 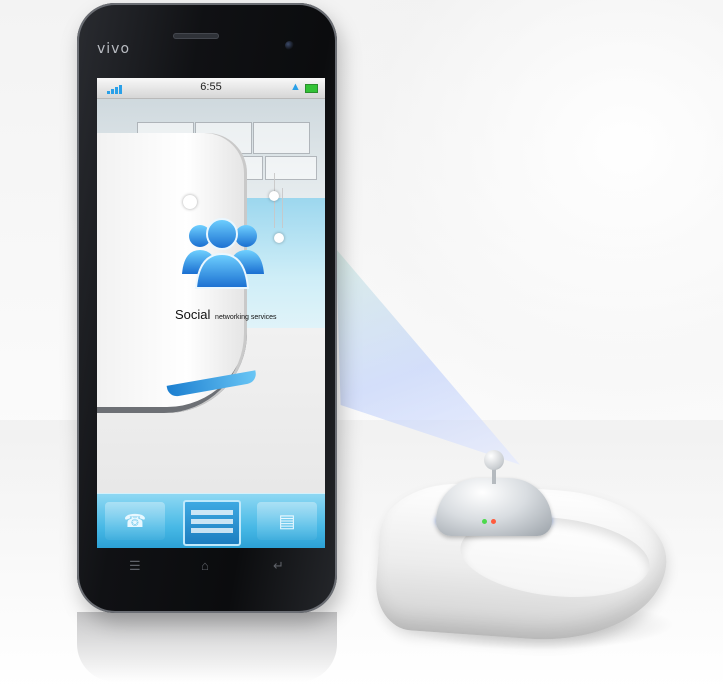 What do you see at coordinates (207, 647) in the screenshot?
I see `phone-reflection` at bounding box center [207, 647].